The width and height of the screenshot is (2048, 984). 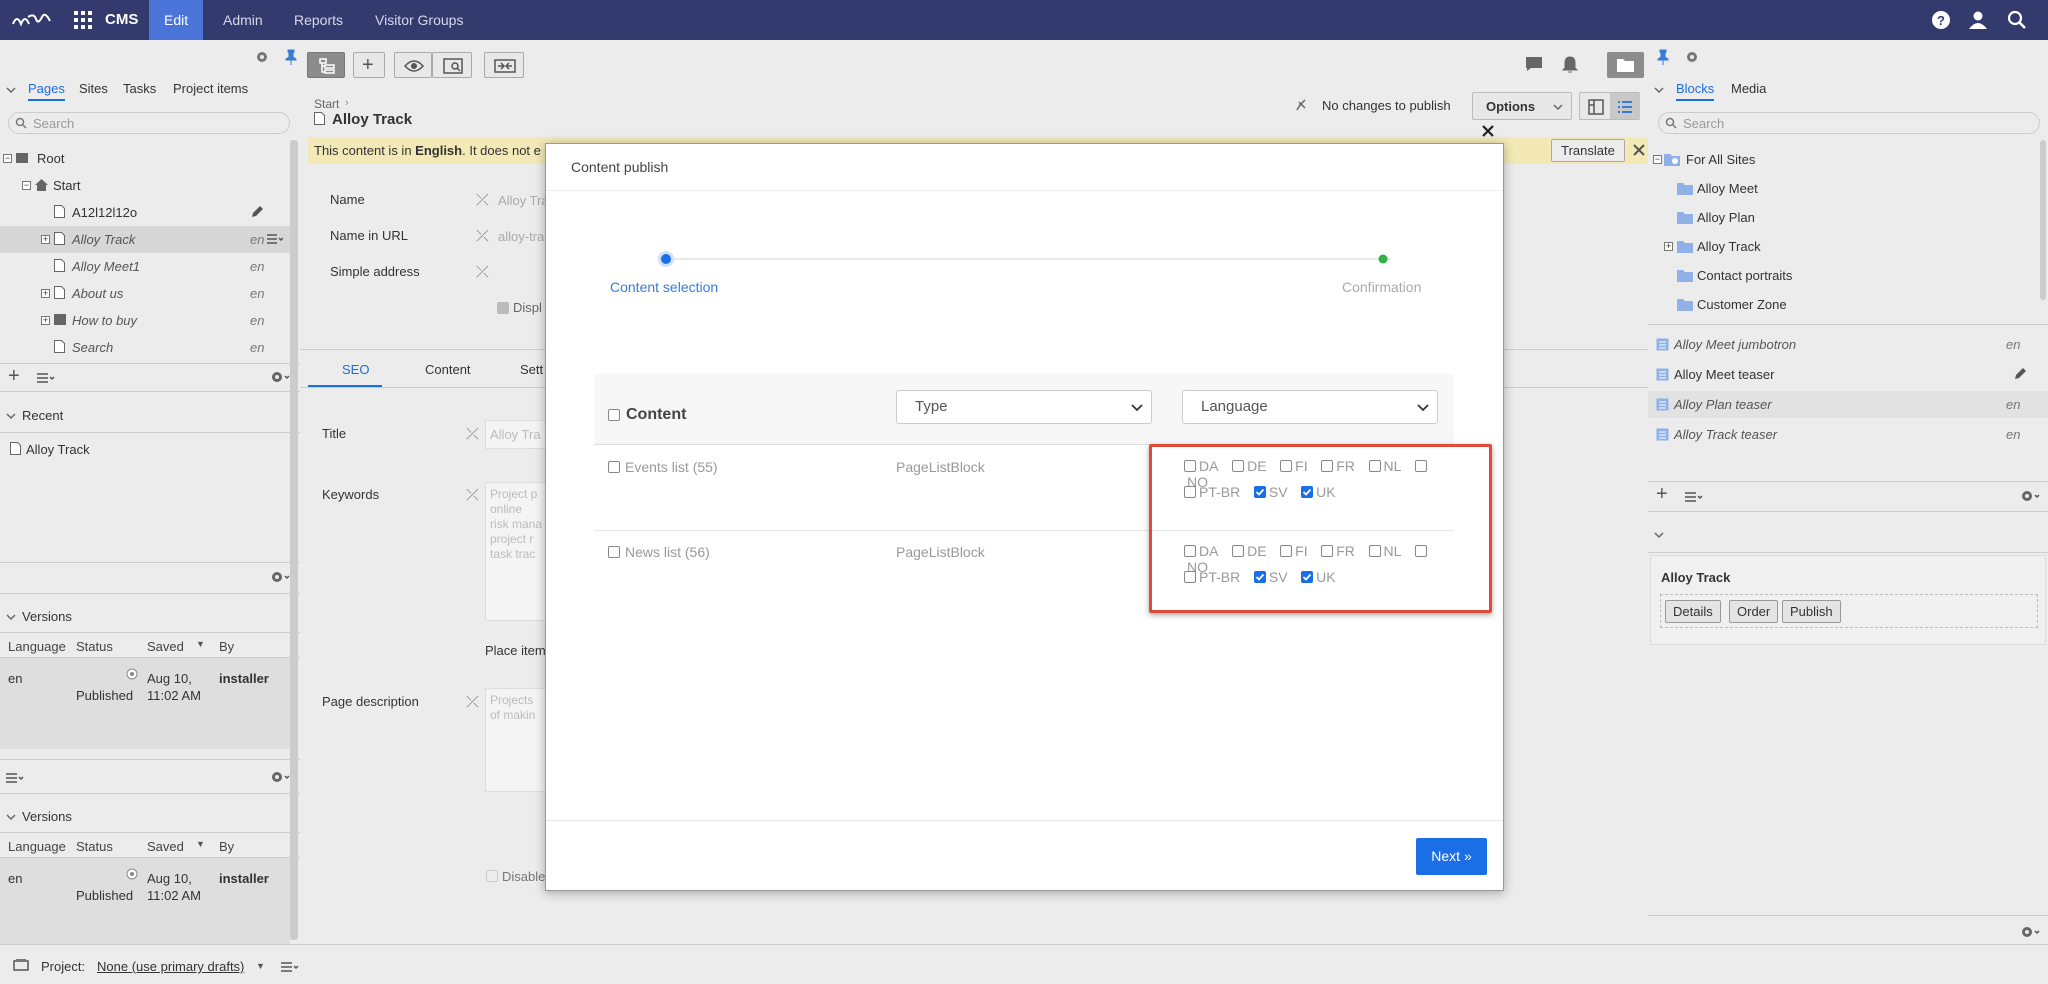 I want to click on folder-for-all-sites: − For All Sites, so click(x=1843, y=159).